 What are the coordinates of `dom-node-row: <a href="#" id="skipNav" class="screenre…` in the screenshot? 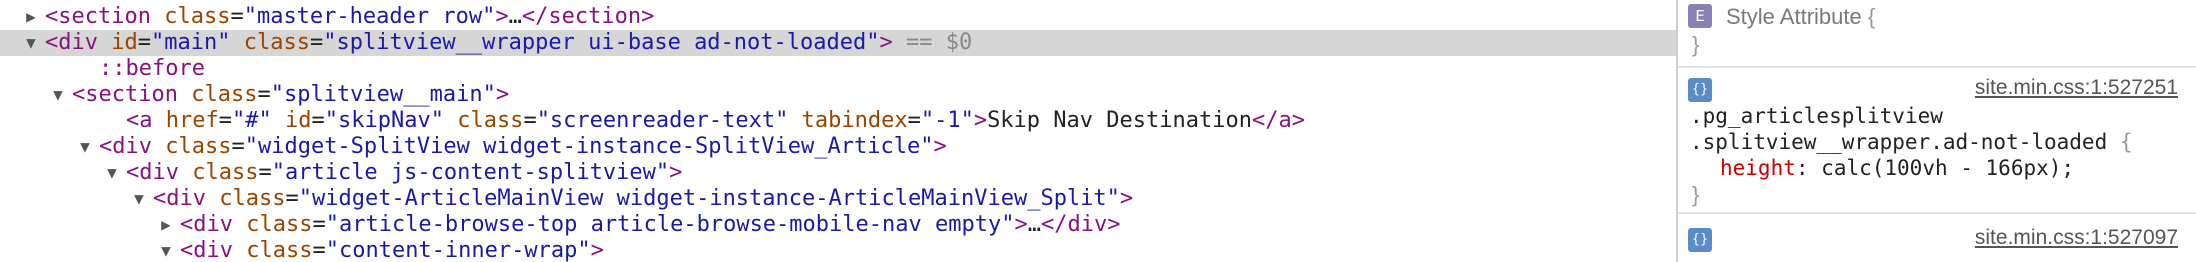 It's located at (838, 121).